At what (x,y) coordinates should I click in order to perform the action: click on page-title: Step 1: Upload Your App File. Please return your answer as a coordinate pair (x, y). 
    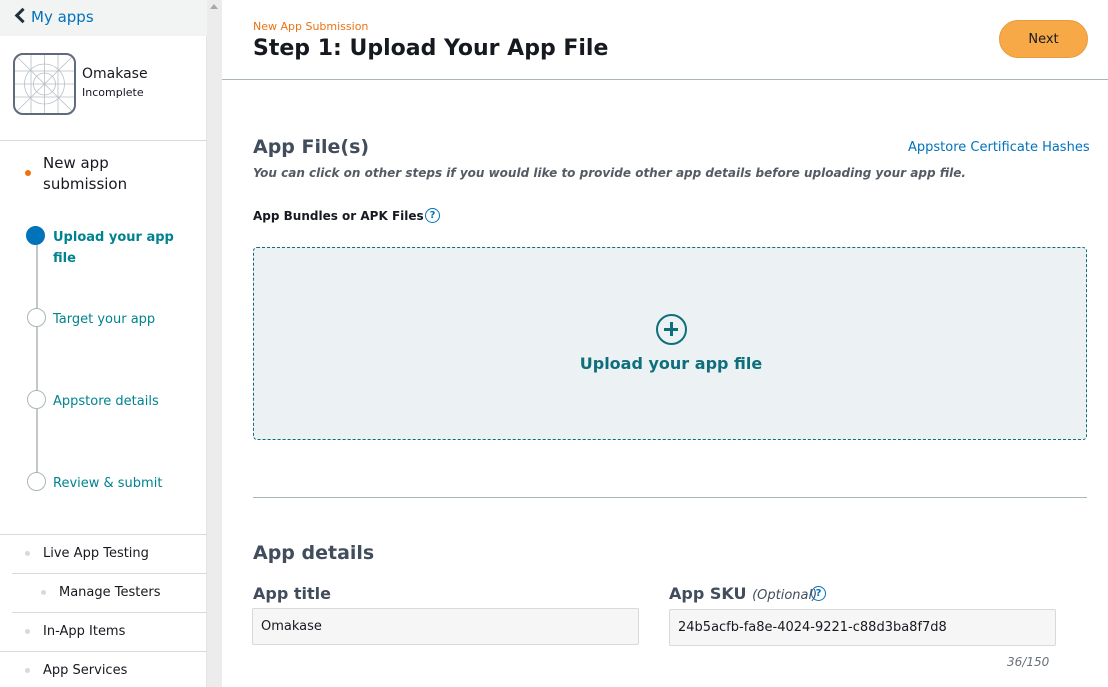
    Looking at the image, I should click on (431, 48).